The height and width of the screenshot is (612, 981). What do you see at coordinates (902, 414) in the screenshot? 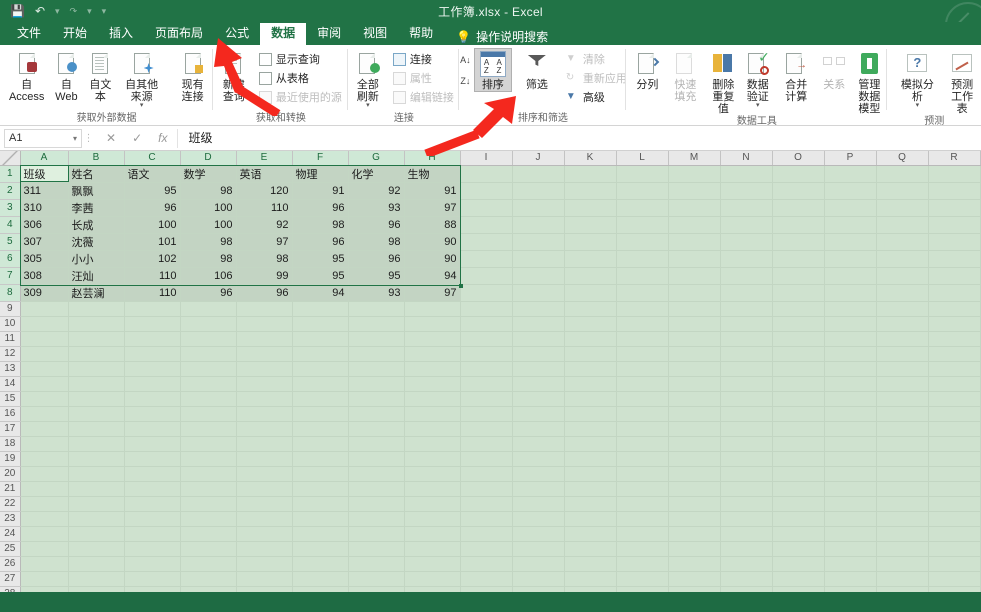
I see `cell-Q16` at bounding box center [902, 414].